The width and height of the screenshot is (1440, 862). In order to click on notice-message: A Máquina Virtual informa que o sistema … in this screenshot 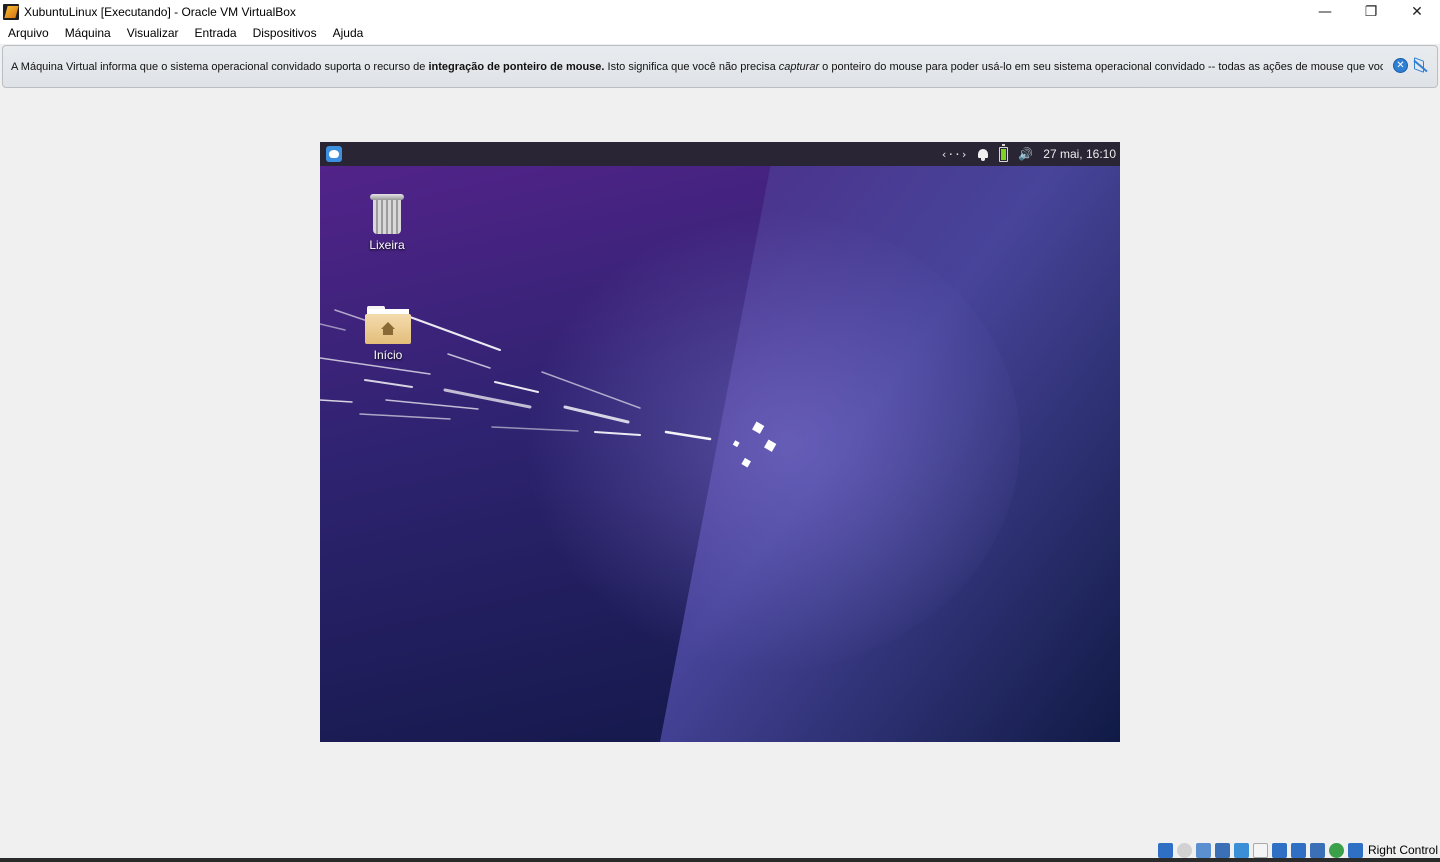, I will do `click(697, 67)`.